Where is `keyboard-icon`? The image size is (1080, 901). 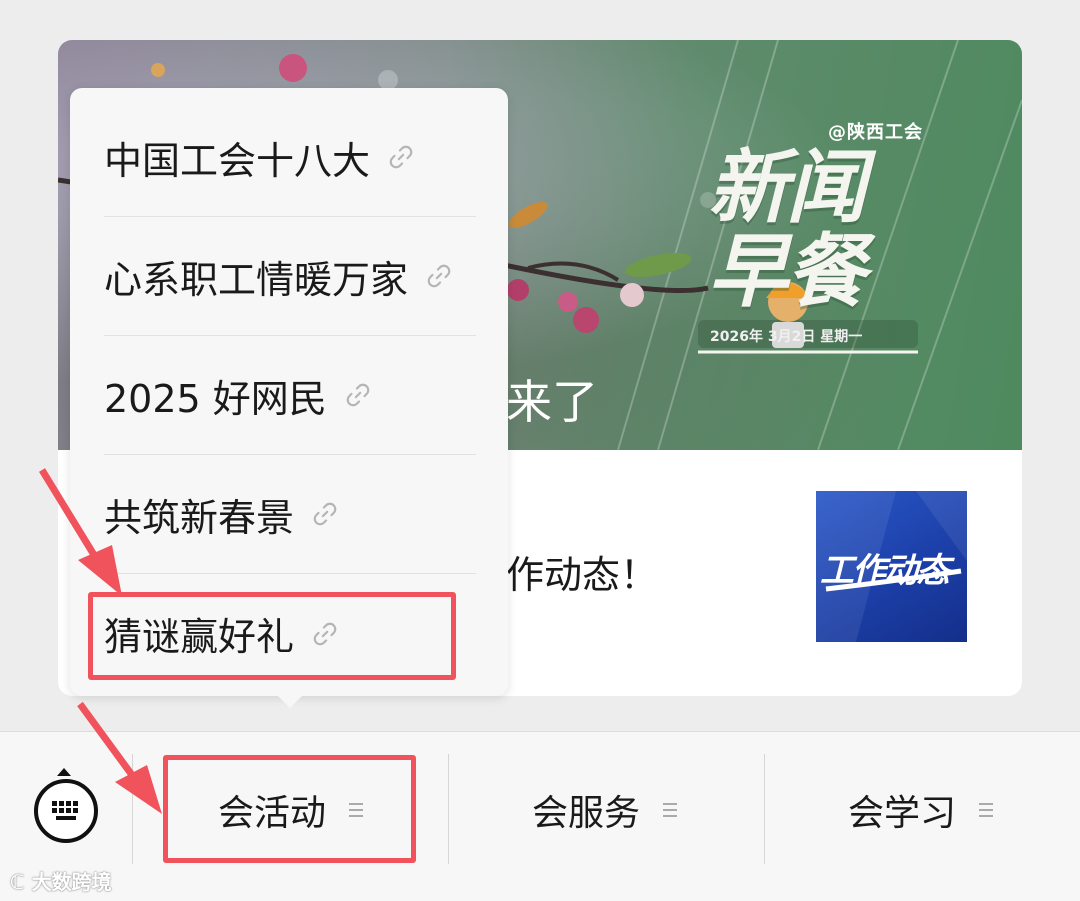
keyboard-icon is located at coordinates (65, 810).